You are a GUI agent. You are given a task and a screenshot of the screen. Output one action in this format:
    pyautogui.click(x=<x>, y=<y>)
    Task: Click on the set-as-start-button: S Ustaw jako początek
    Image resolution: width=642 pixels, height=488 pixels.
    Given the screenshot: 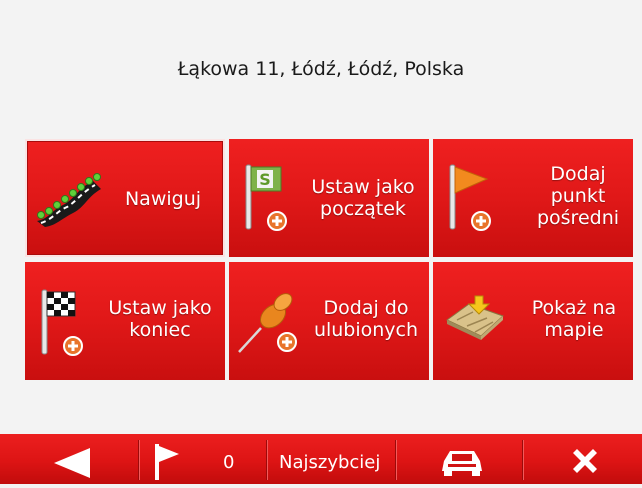 What is the action you would take?
    pyautogui.click(x=329, y=198)
    